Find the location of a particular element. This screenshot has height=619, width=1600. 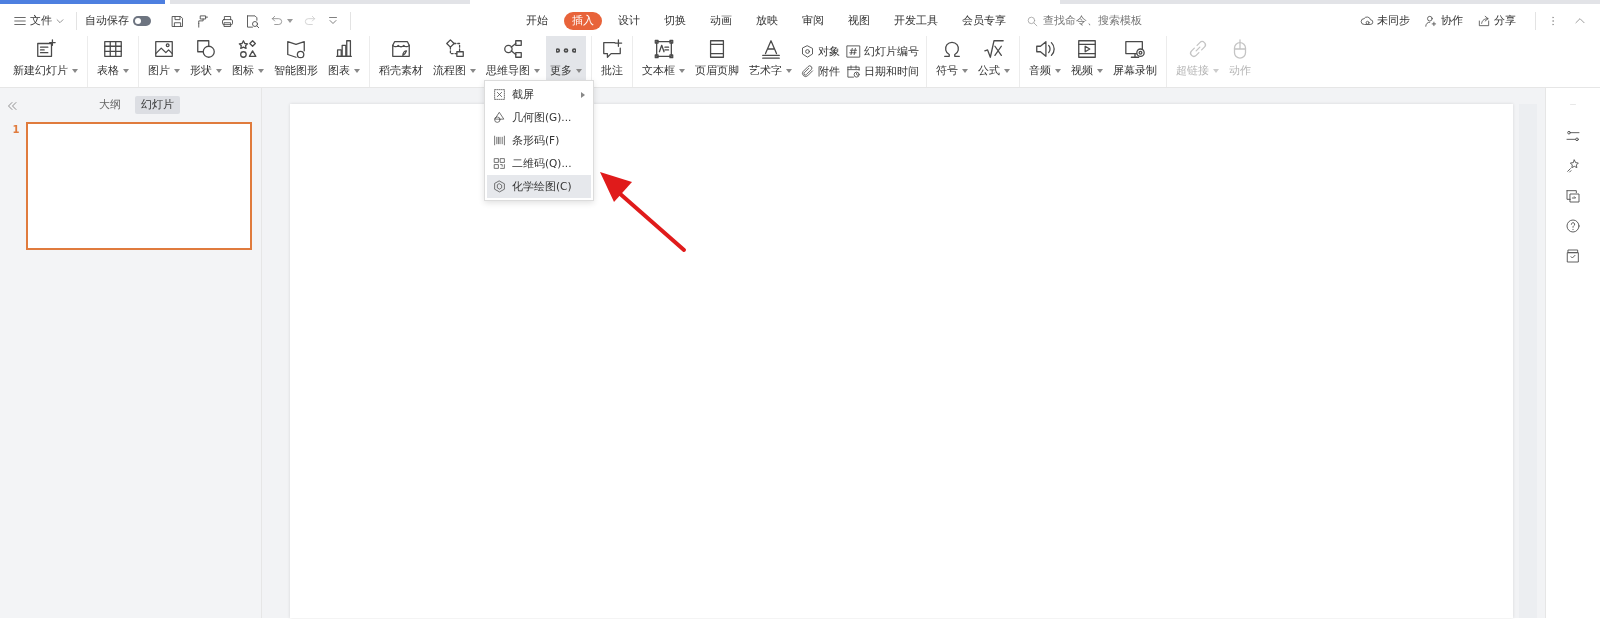

word-art-icon is located at coordinates (770, 49).